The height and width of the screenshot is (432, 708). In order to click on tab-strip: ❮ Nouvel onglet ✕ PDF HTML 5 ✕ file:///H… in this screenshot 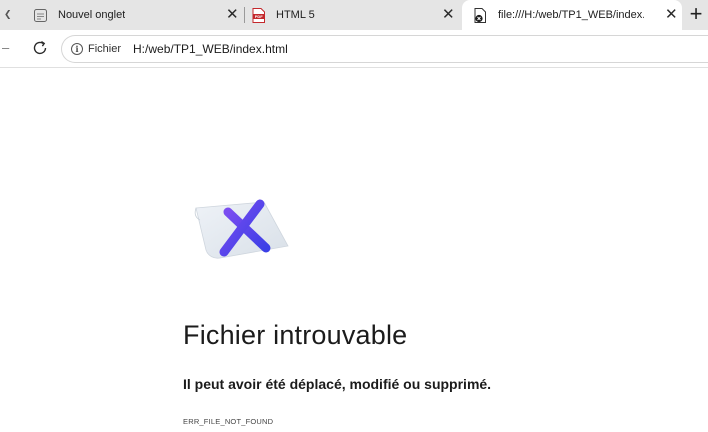, I will do `click(354, 15)`.